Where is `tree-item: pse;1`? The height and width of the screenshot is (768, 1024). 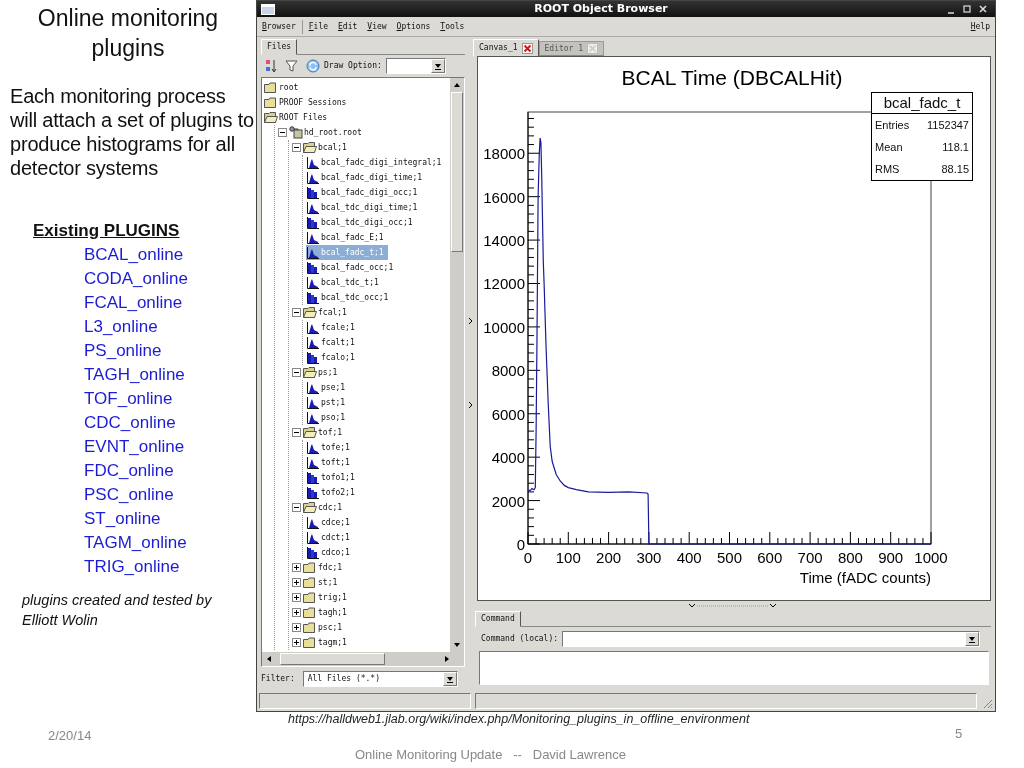 tree-item: pse;1 is located at coordinates (328, 387).